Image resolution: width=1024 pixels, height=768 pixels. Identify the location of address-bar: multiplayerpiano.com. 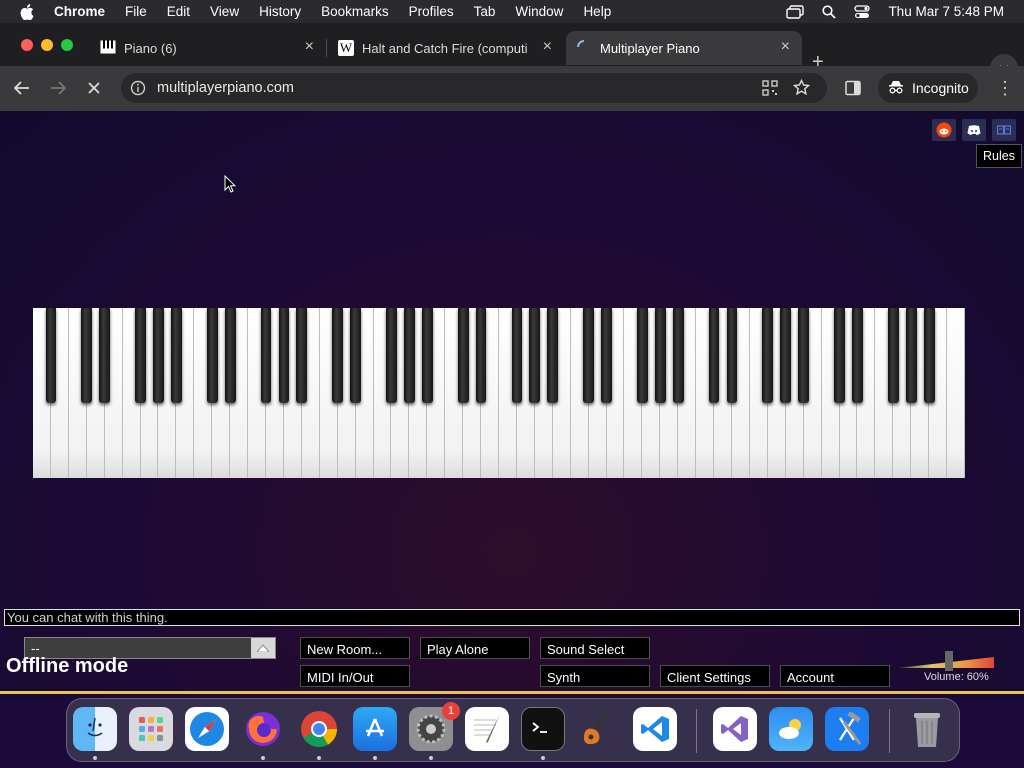
(474, 88).